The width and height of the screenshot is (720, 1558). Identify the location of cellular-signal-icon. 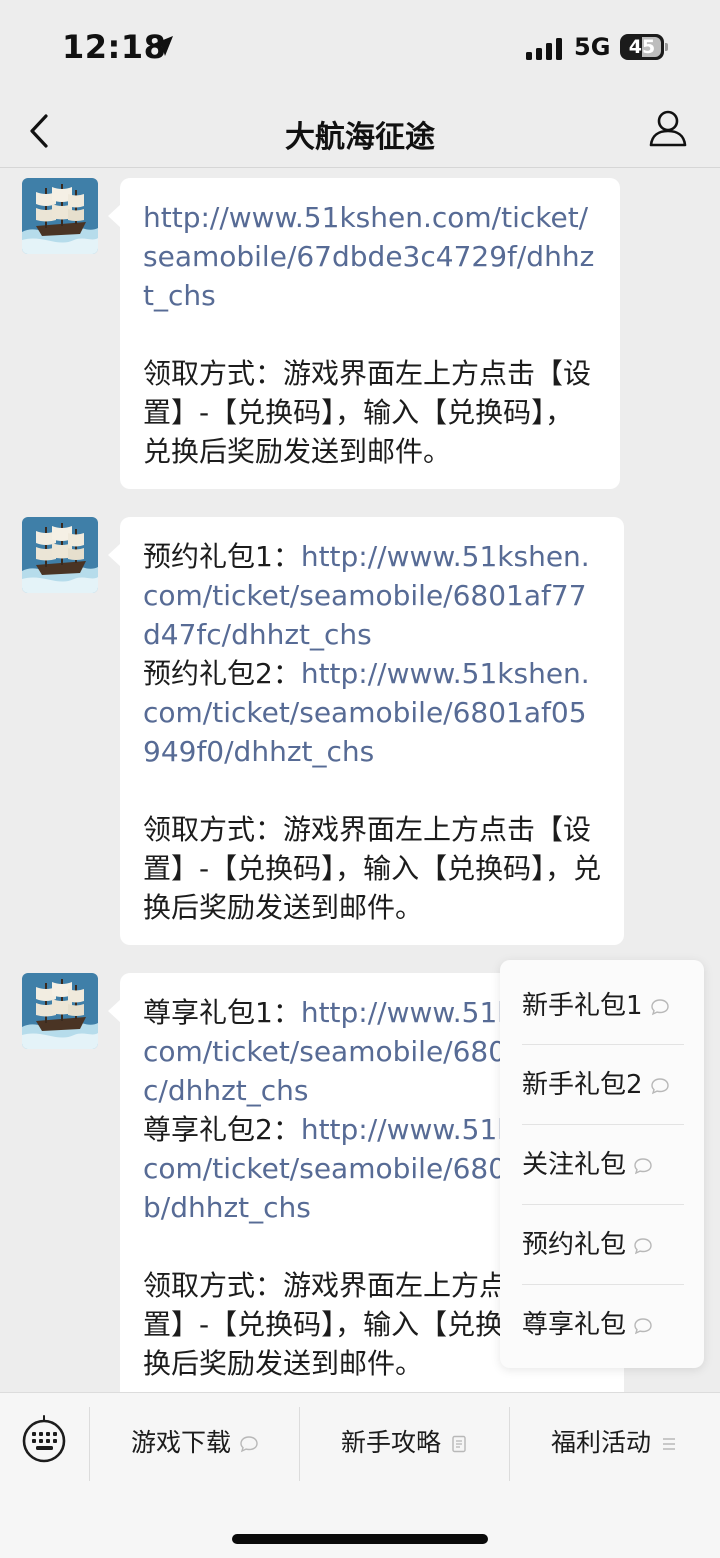
(544, 49).